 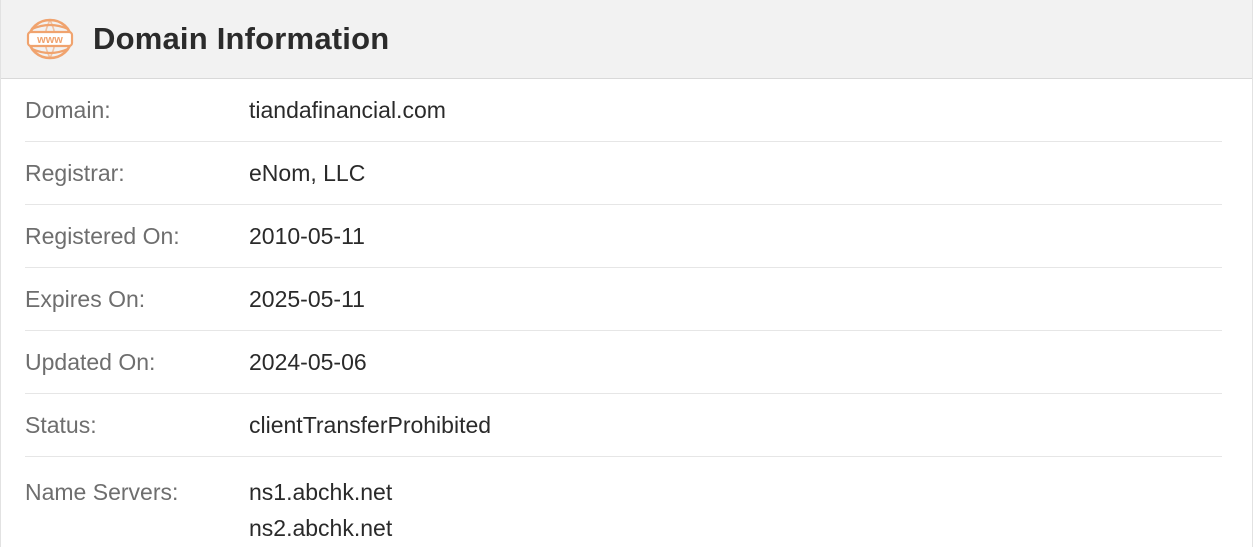 I want to click on row-label: Status:, so click(x=61, y=424).